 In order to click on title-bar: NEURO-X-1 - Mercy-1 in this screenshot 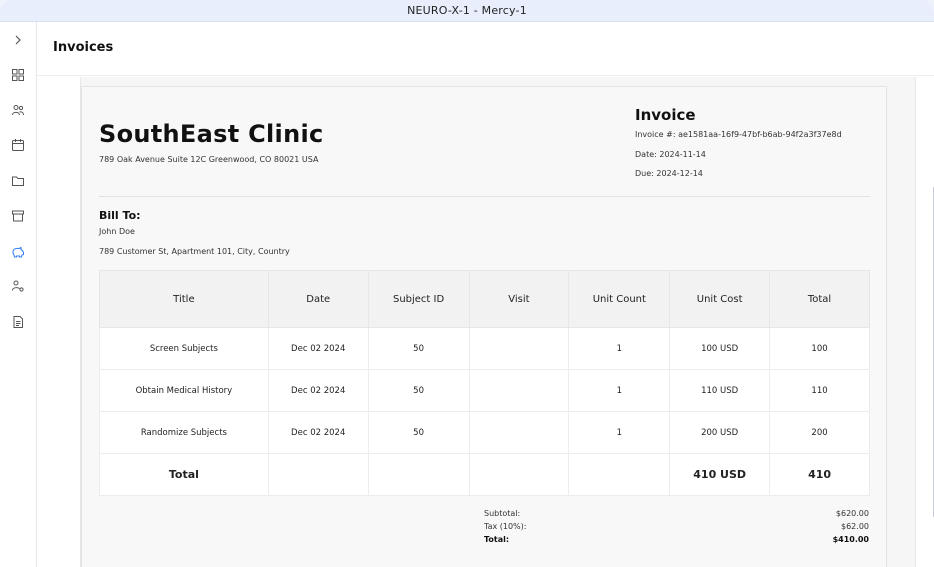, I will do `click(467, 11)`.